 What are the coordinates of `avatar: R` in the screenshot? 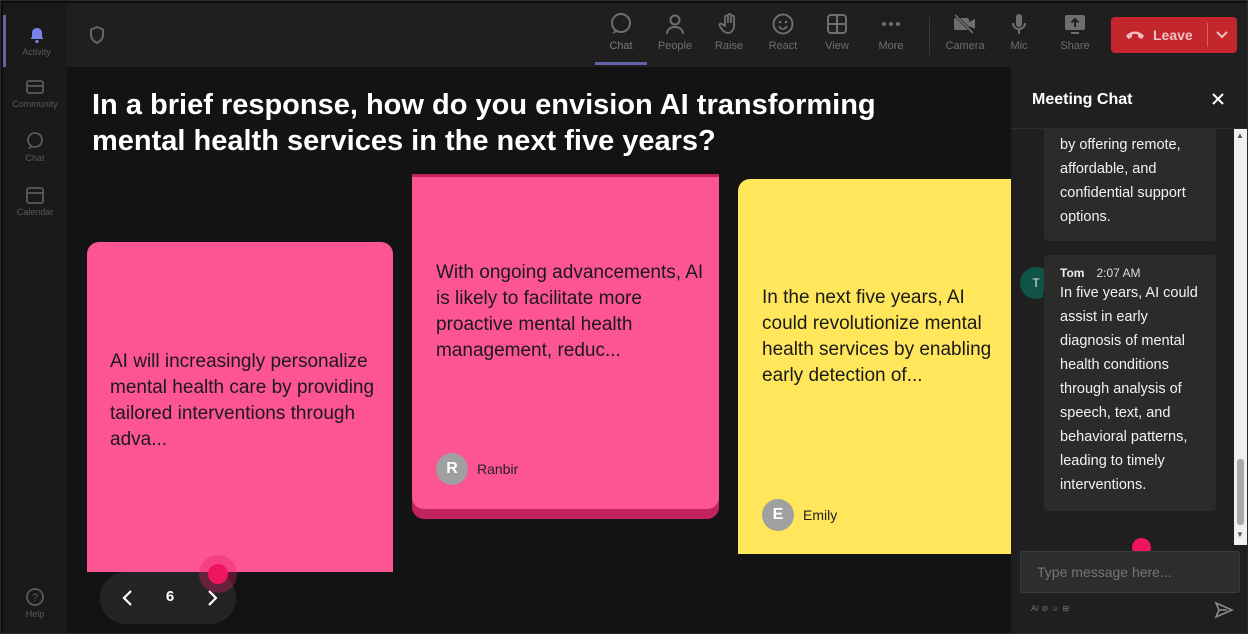 It's located at (452, 469).